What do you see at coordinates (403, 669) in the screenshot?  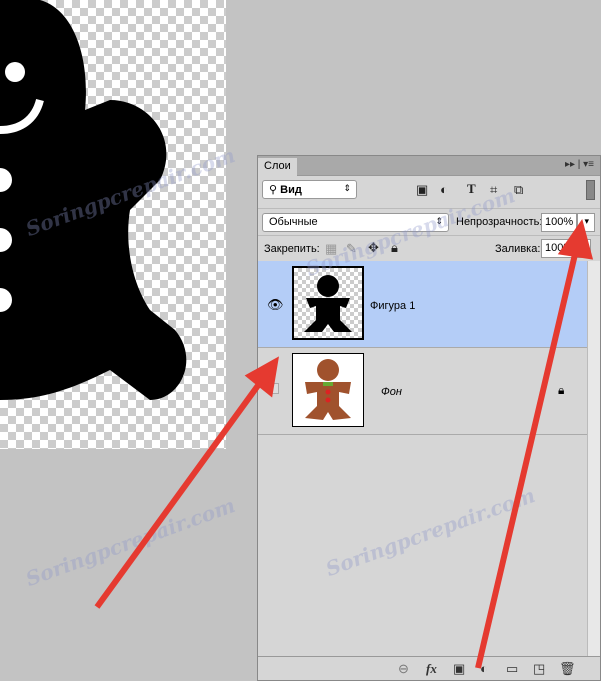 I see `link-icon: ⊖` at bounding box center [403, 669].